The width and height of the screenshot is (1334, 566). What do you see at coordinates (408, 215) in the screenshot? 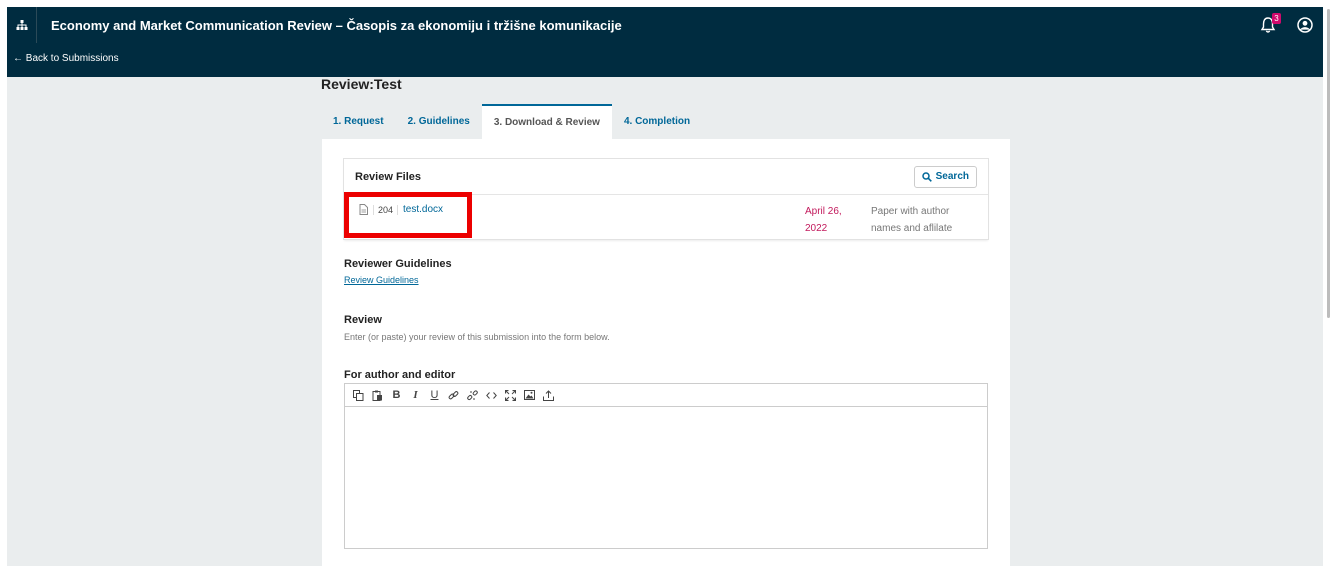
I see `annotation-highlight-box` at bounding box center [408, 215].